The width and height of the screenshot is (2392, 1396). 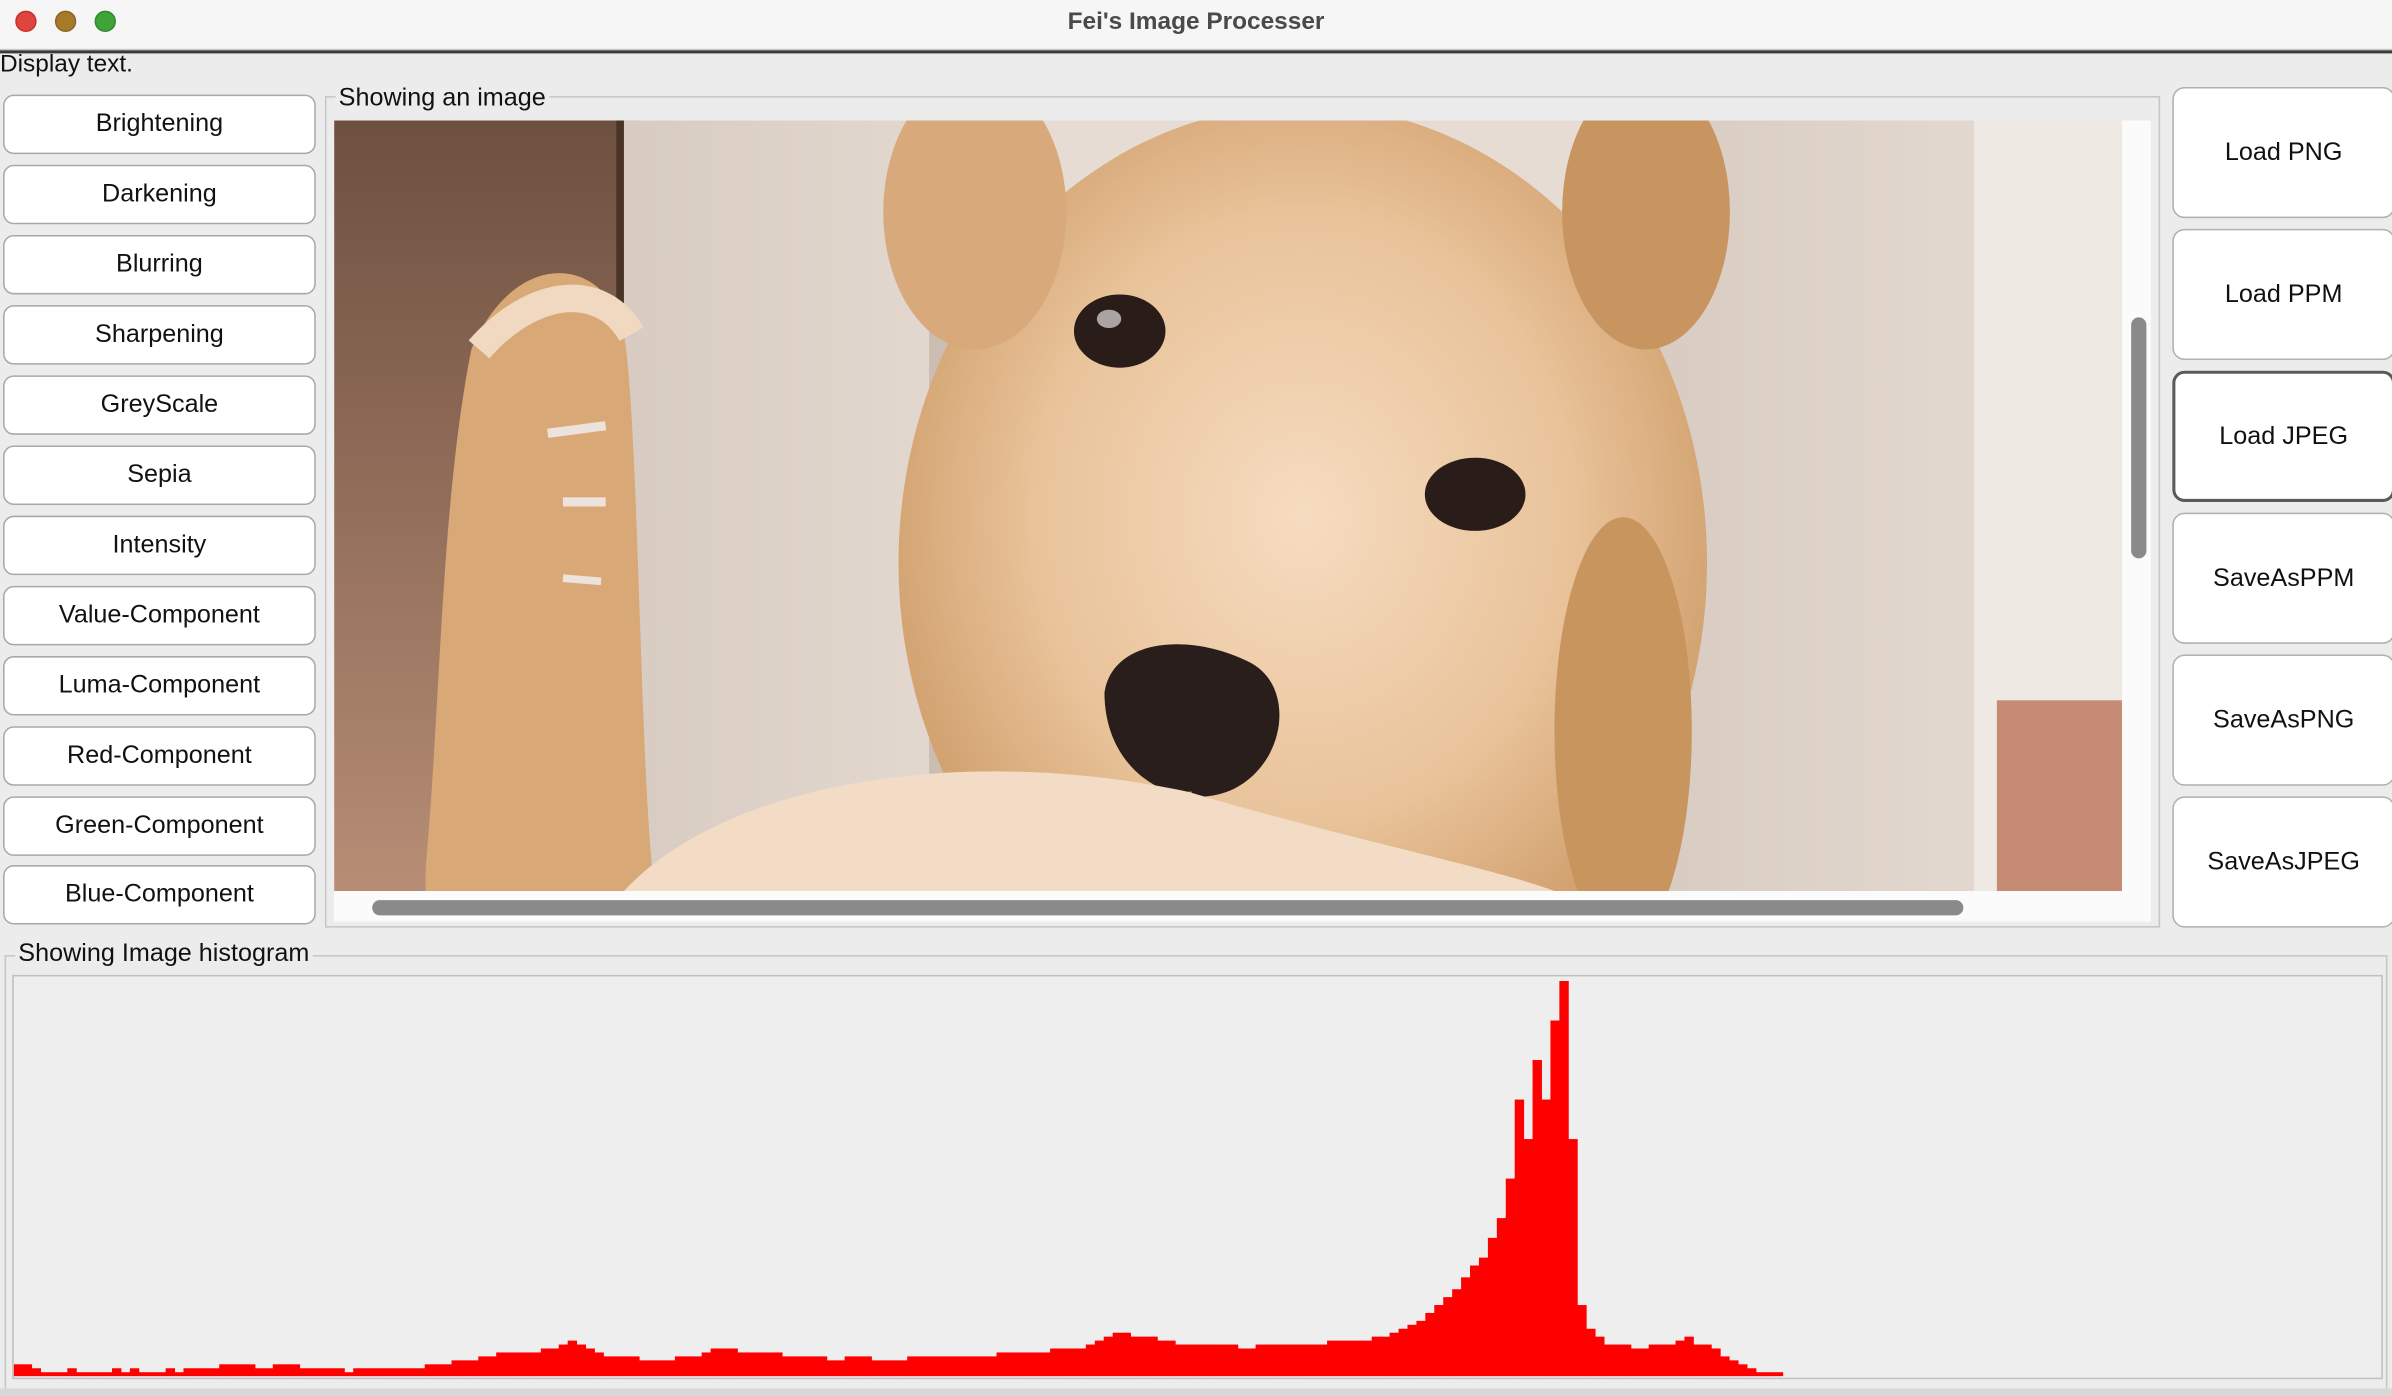 I want to click on greyscale-button: GreyScale, so click(x=159, y=405).